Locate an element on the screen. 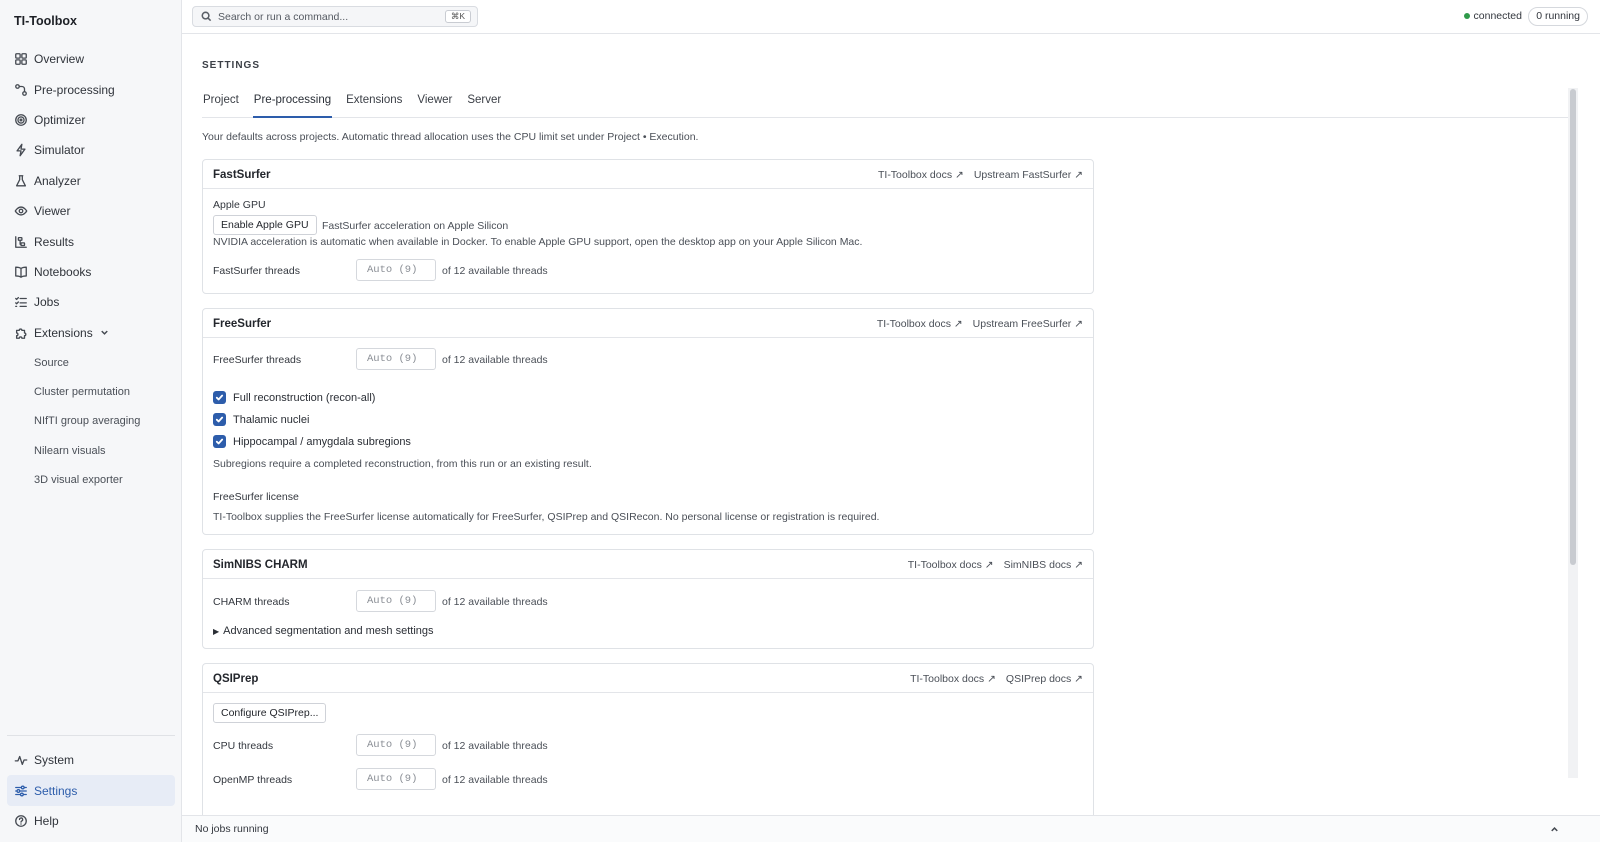  running-jobs-badge: 0 running is located at coordinates (1558, 16).